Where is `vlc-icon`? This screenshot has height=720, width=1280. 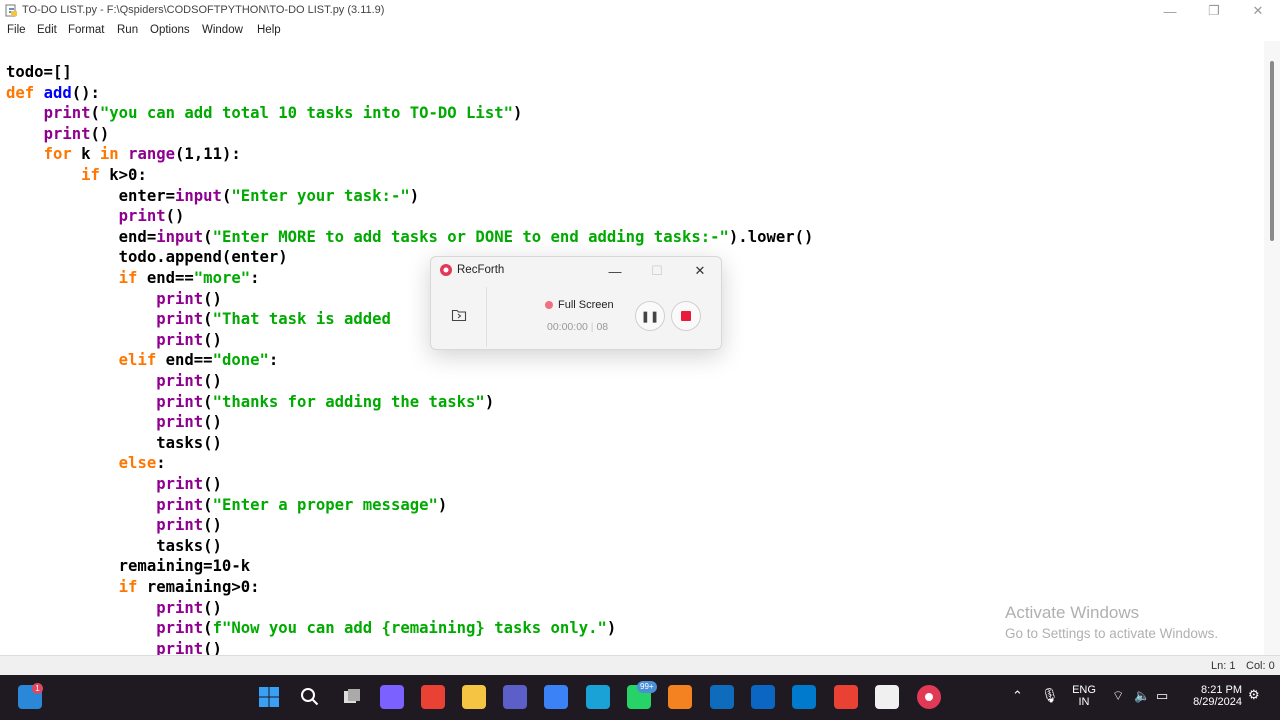
vlc-icon is located at coordinates (680, 697).